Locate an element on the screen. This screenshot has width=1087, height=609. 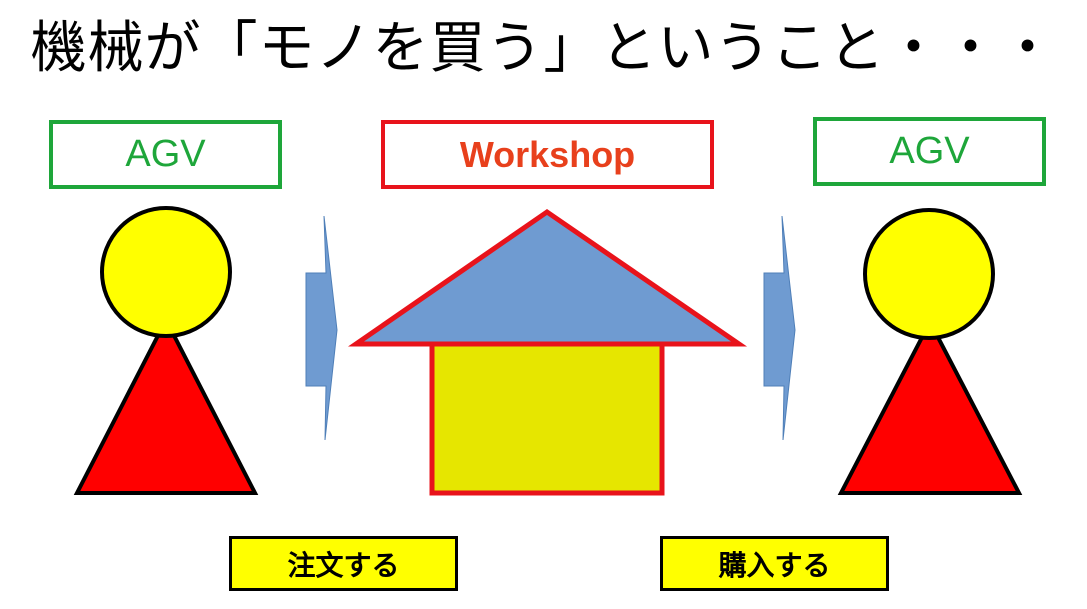
left-agent-head is located at coordinates (166, 272).